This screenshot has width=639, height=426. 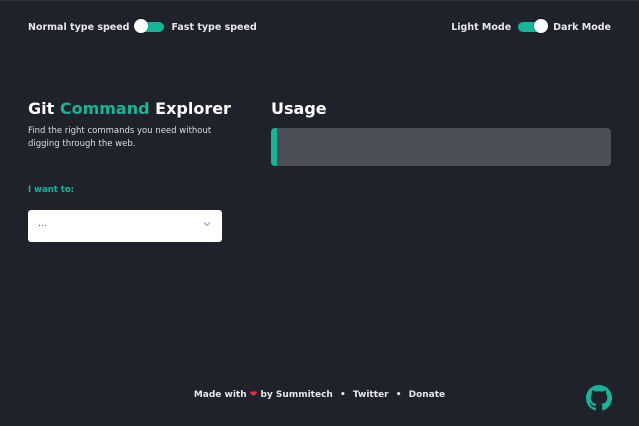 What do you see at coordinates (253, 395) in the screenshot?
I see `heart-icon: ❤` at bounding box center [253, 395].